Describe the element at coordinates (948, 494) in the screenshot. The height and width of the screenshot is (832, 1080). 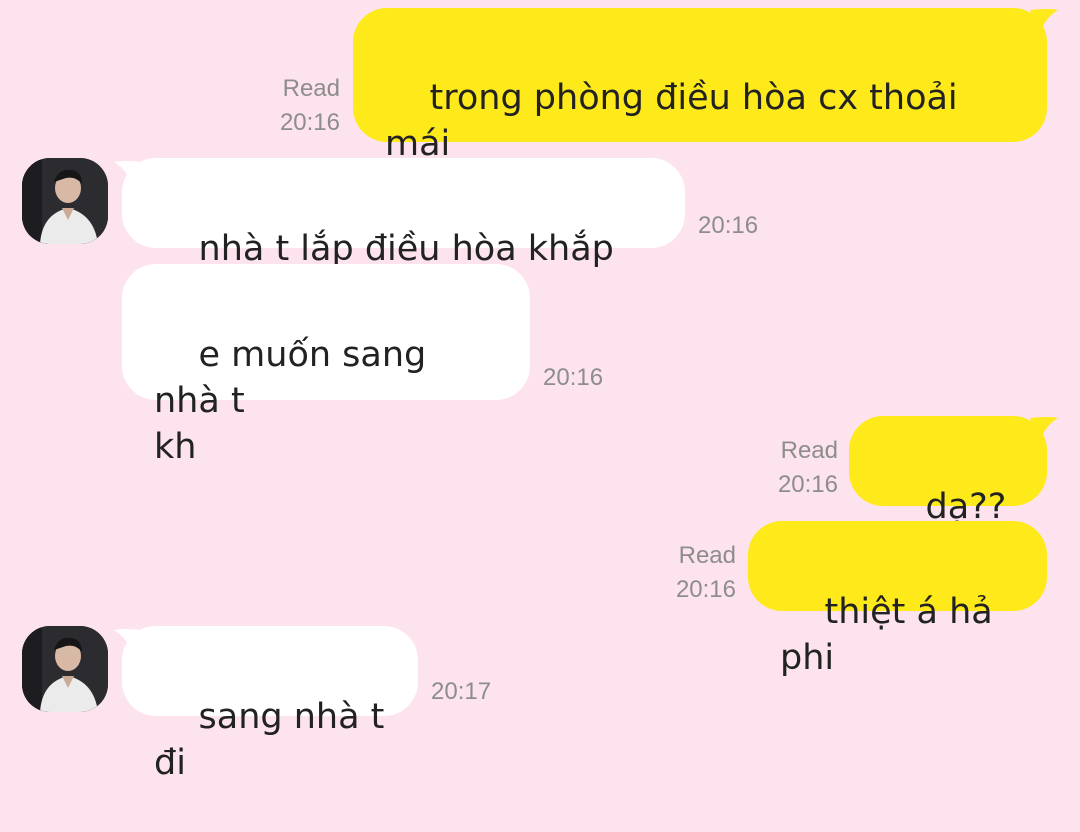
I see `message-bubble-outgoing: dạ?? :))` at that location.